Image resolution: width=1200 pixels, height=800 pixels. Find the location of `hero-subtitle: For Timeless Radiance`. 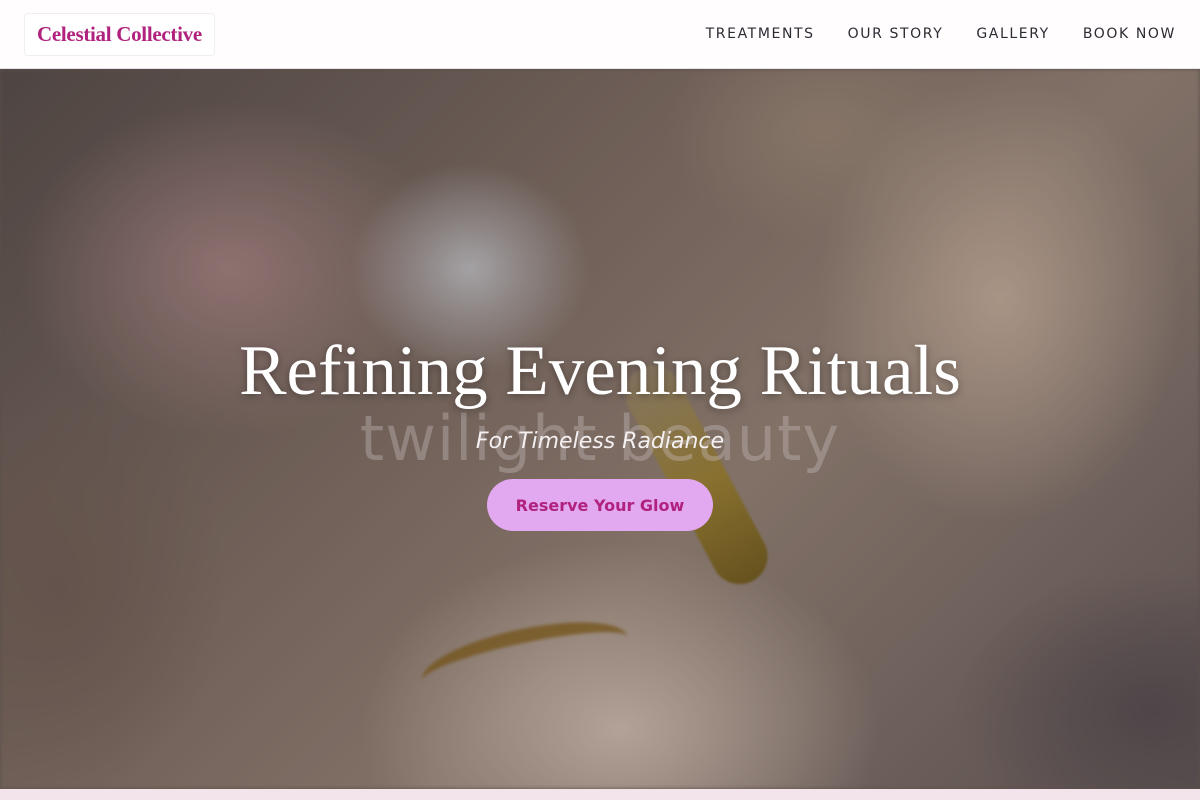

hero-subtitle: For Timeless Radiance is located at coordinates (600, 441).